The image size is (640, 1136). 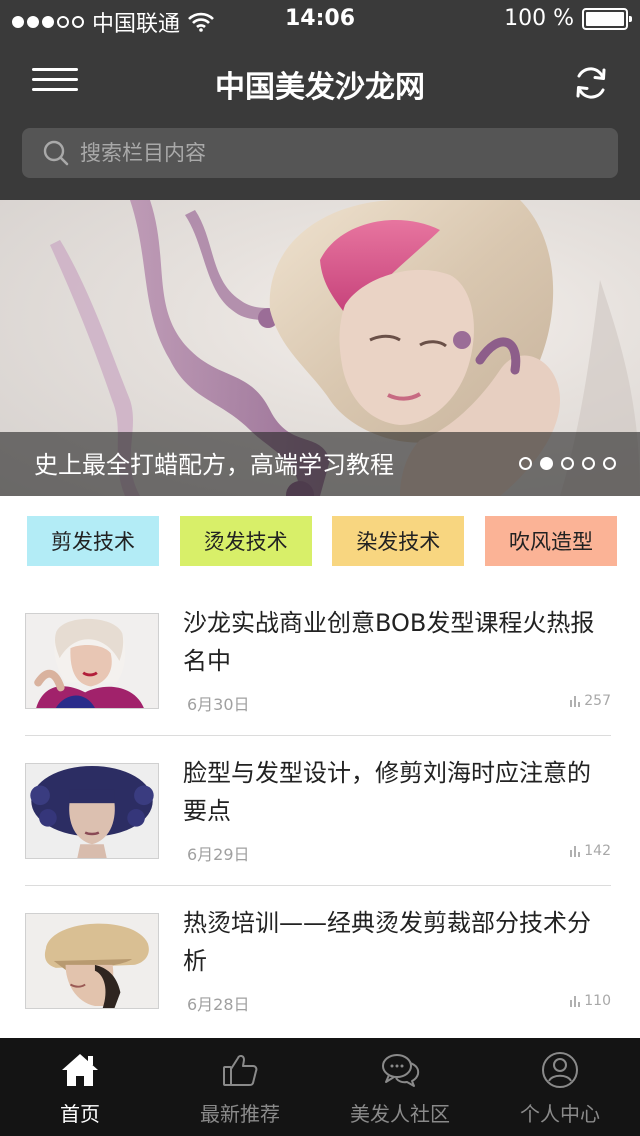 I want to click on tab-label: 个人中心, so click(x=560, y=1114).